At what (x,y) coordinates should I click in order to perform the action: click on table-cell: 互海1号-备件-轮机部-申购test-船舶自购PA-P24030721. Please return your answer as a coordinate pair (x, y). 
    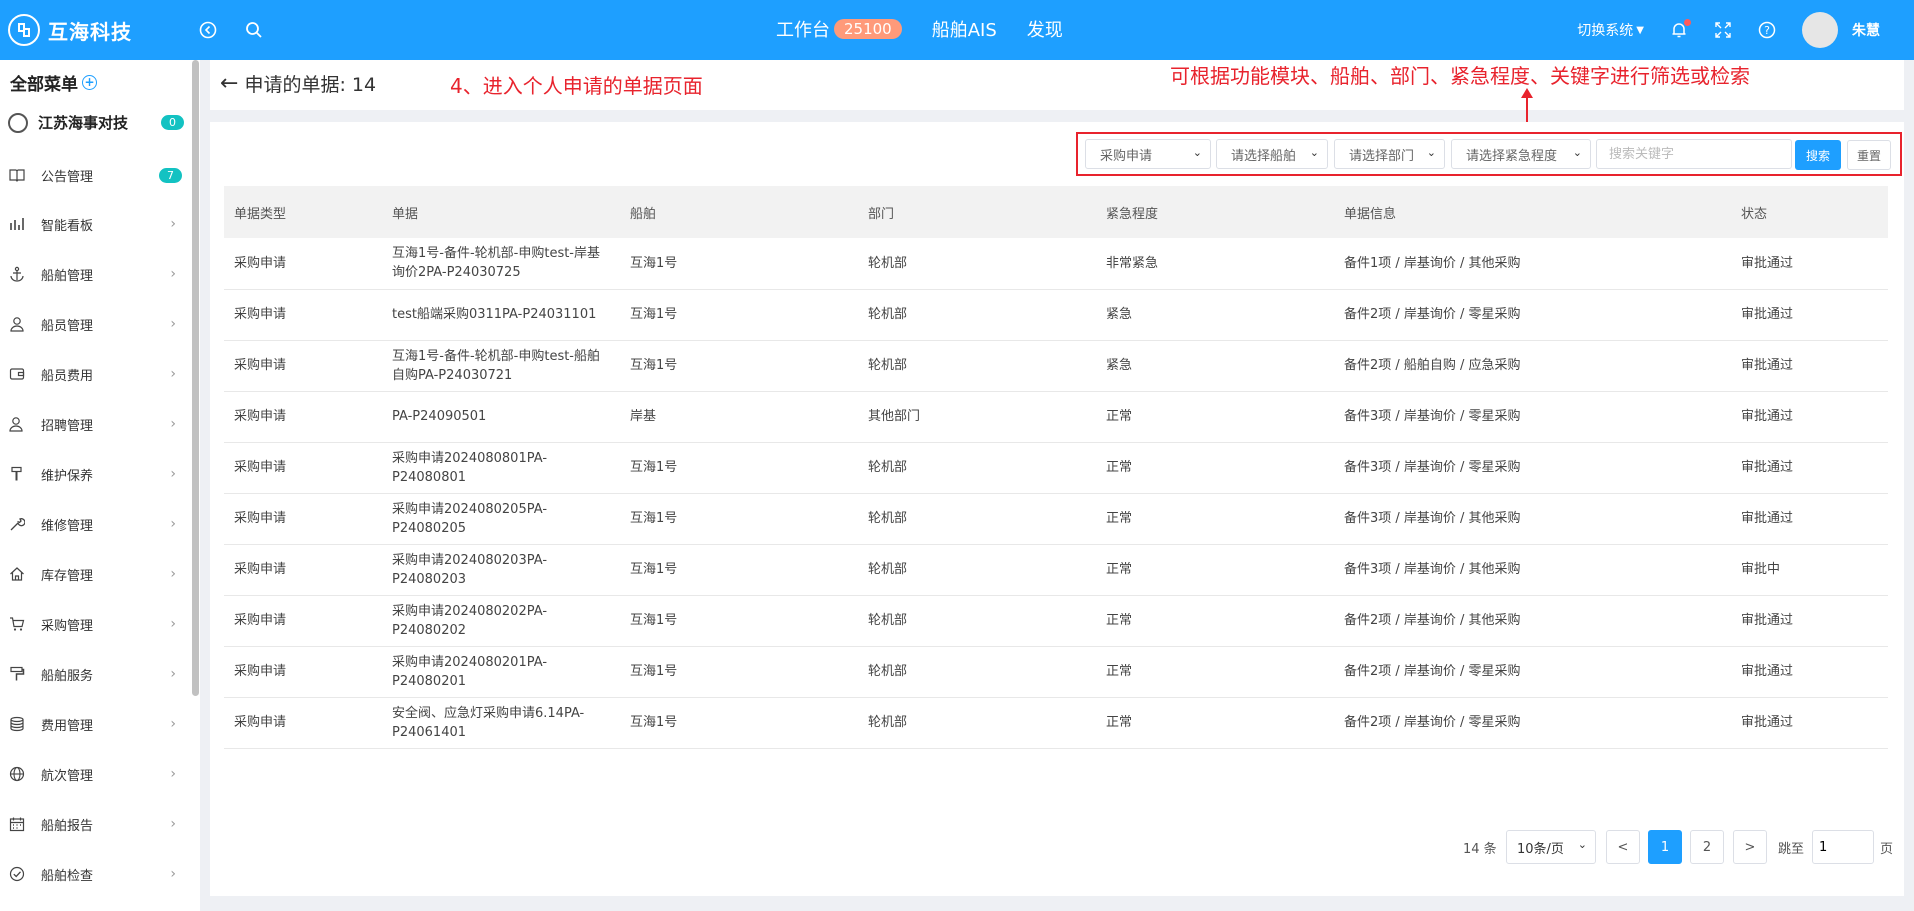
    Looking at the image, I should click on (501, 365).